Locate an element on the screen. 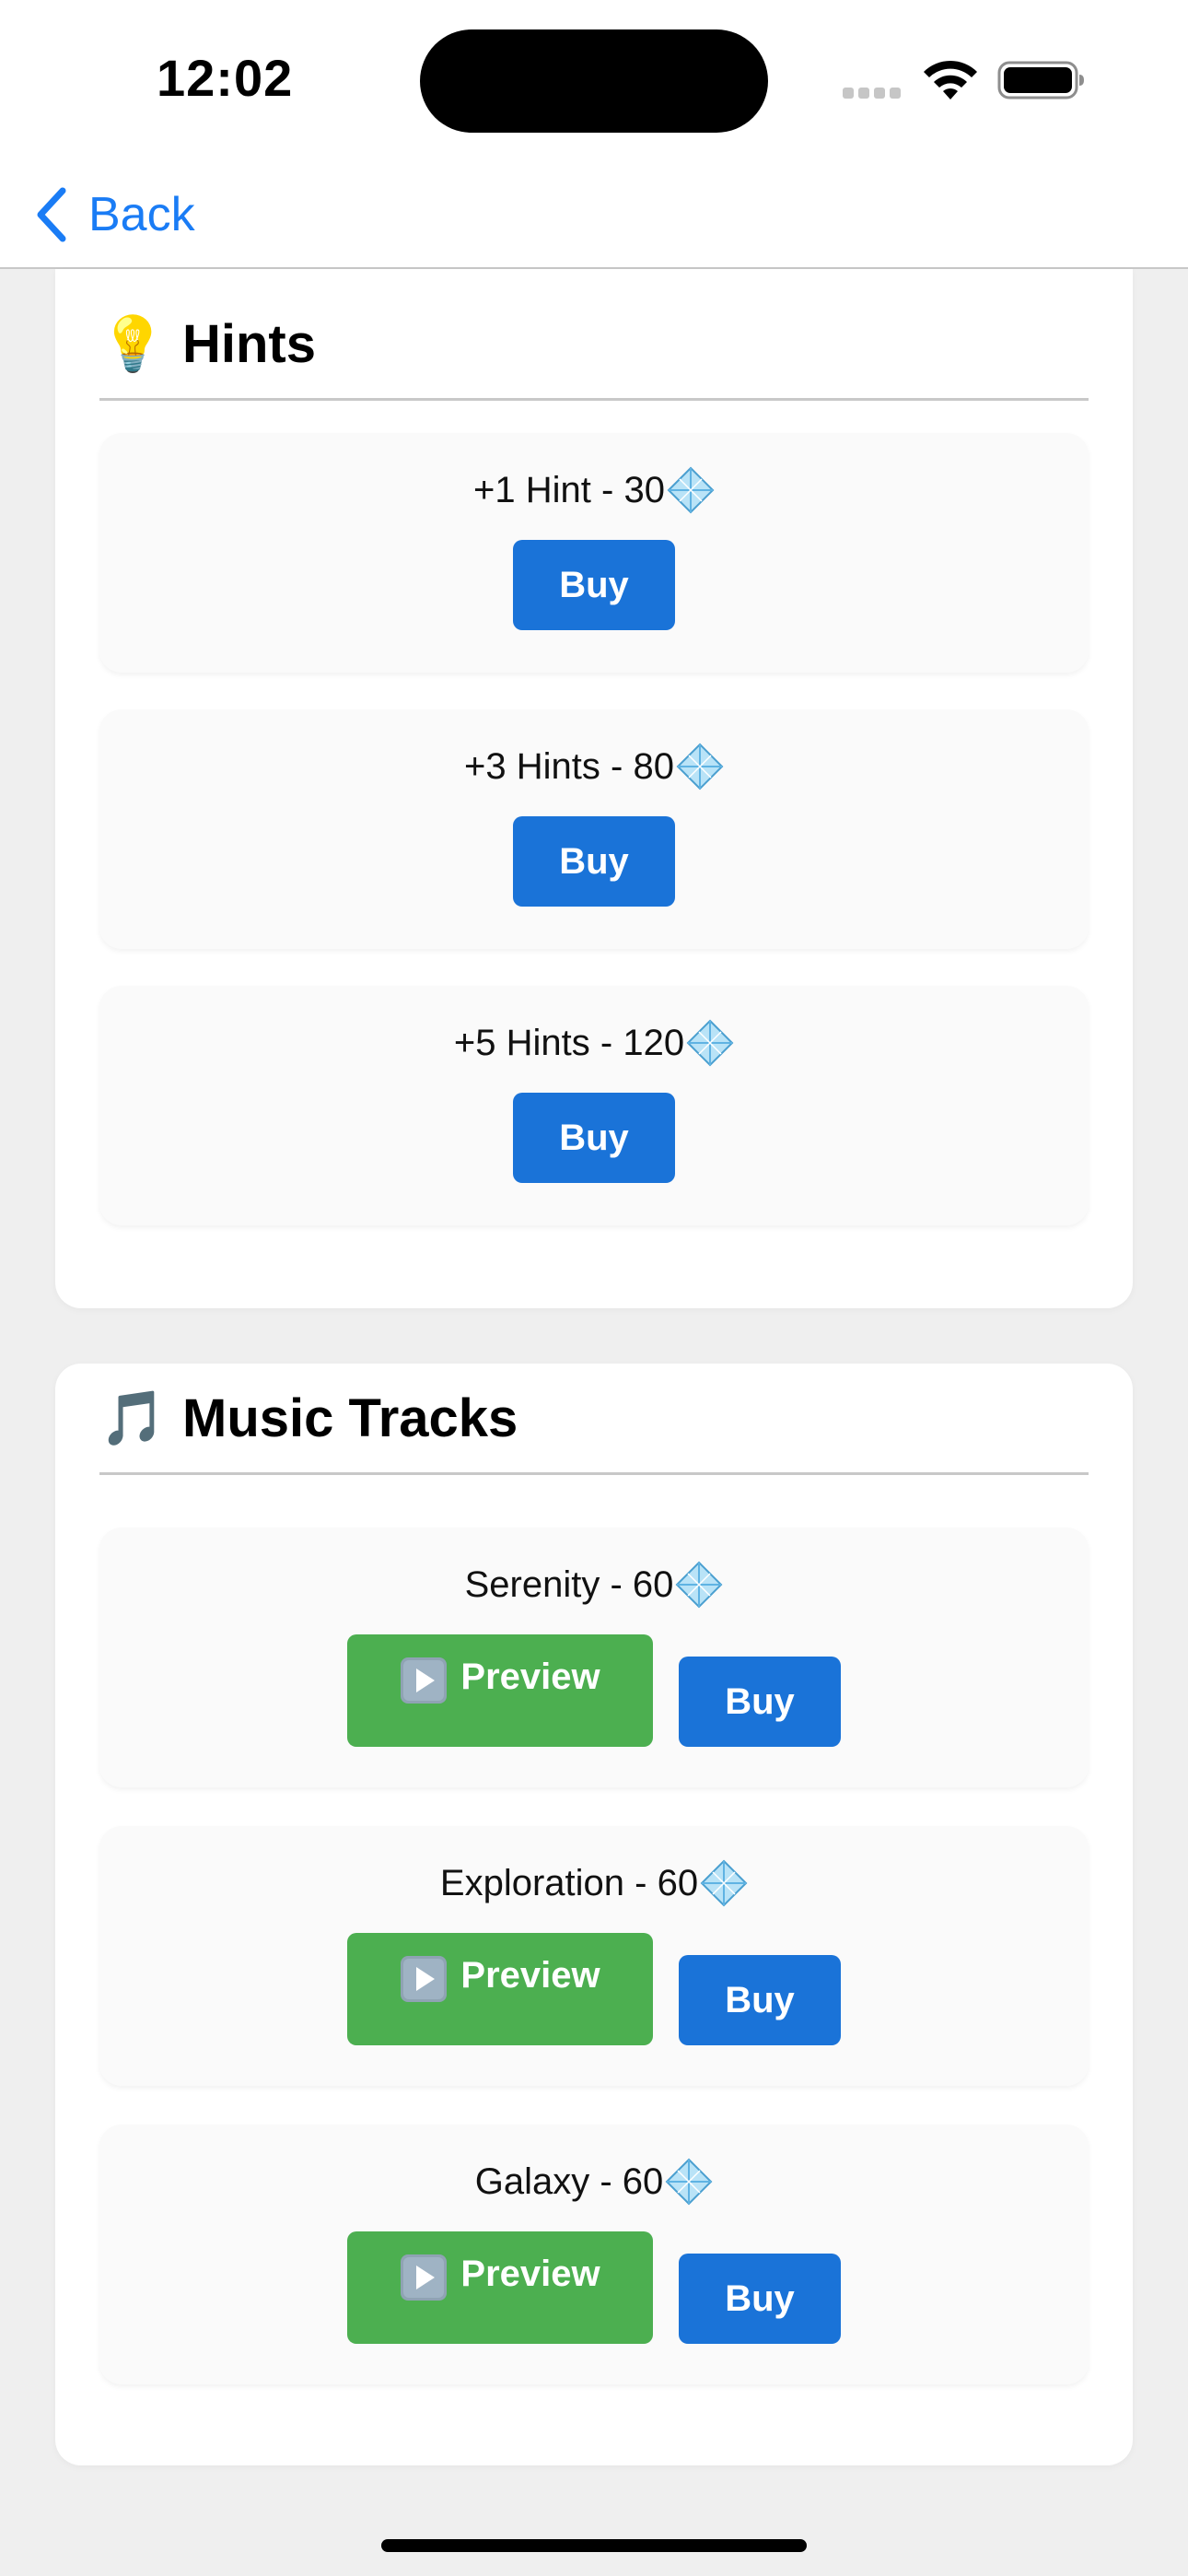 The height and width of the screenshot is (2576, 1188). hint-item: +5 Hints - 120 Buy is located at coordinates (594, 1105).